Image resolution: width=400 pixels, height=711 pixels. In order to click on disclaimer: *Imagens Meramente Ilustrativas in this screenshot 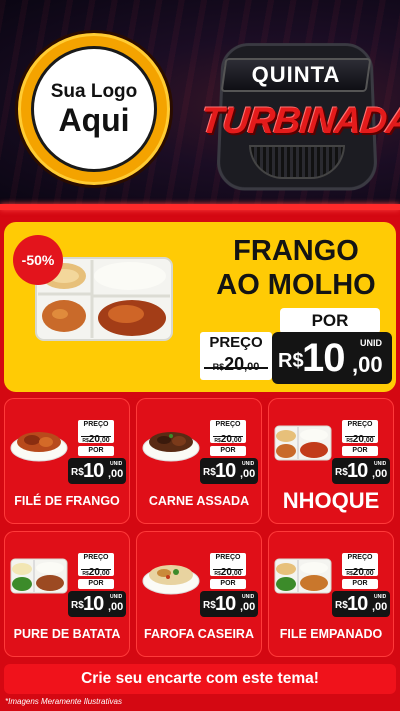, I will do `click(63, 701)`.